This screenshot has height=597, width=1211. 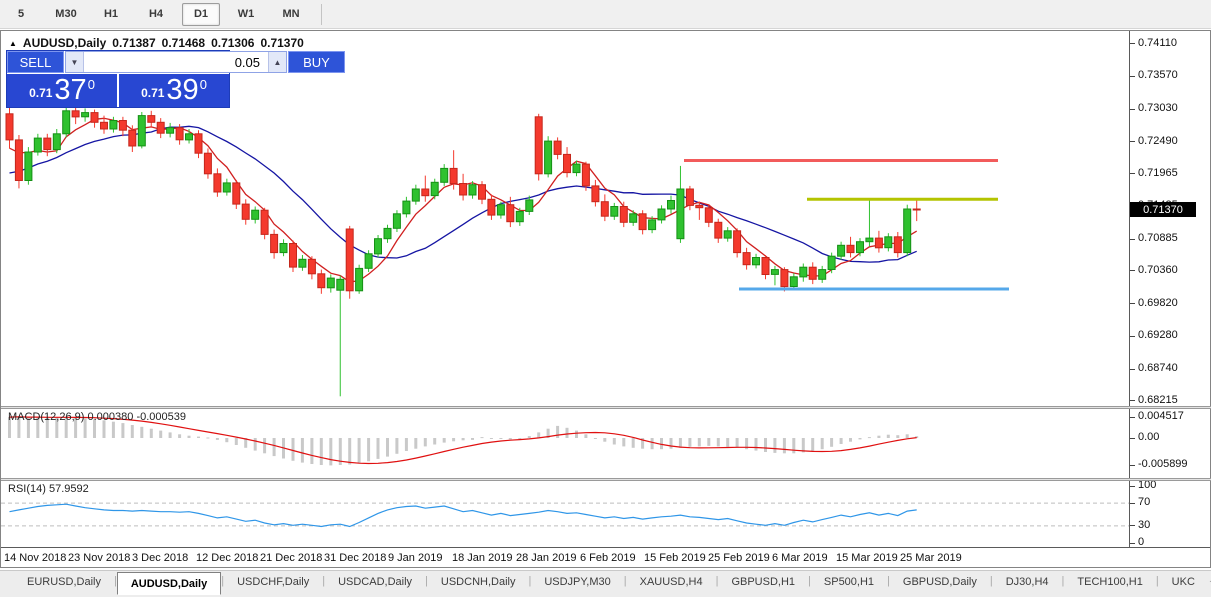 I want to click on macd-tick-label: 0.00, so click(x=1149, y=437).